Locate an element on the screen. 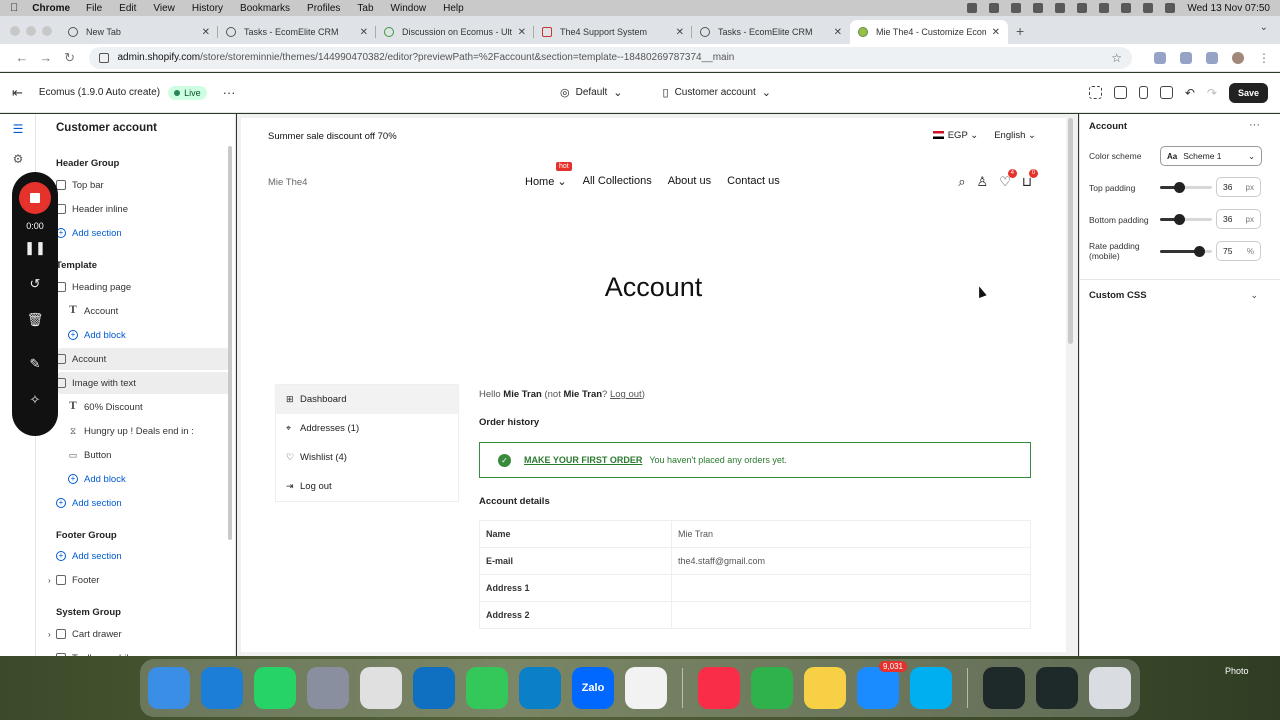 This screenshot has height=720, width=1280. menubar-item: Bookmarks is located at coordinates (265, 8).